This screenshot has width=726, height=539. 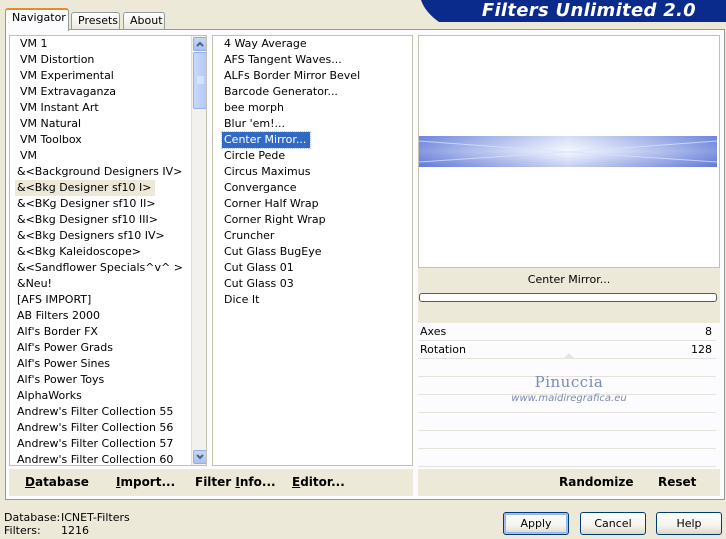 I want to click on preview-strip, so click(x=568, y=151).